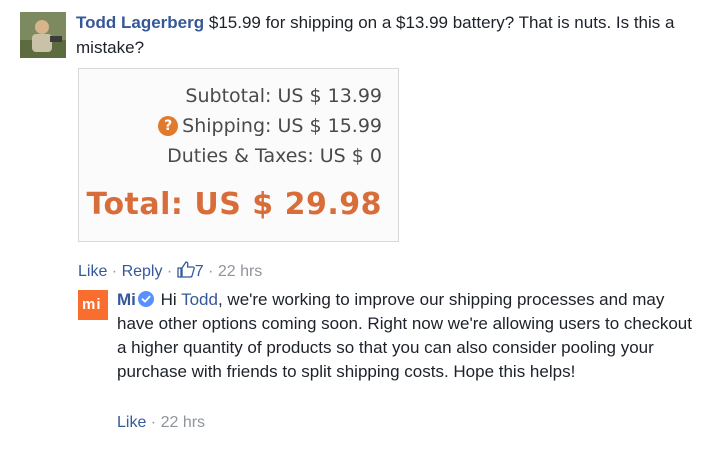  Describe the element at coordinates (168, 126) in the screenshot. I see `question-icon: ?` at that location.